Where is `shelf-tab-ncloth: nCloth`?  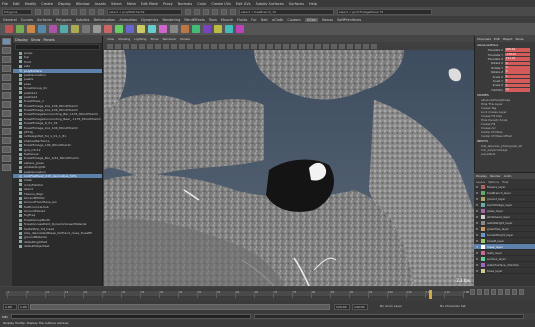
shelf-tab-ncloth: nCloth is located at coordinates (277, 20).